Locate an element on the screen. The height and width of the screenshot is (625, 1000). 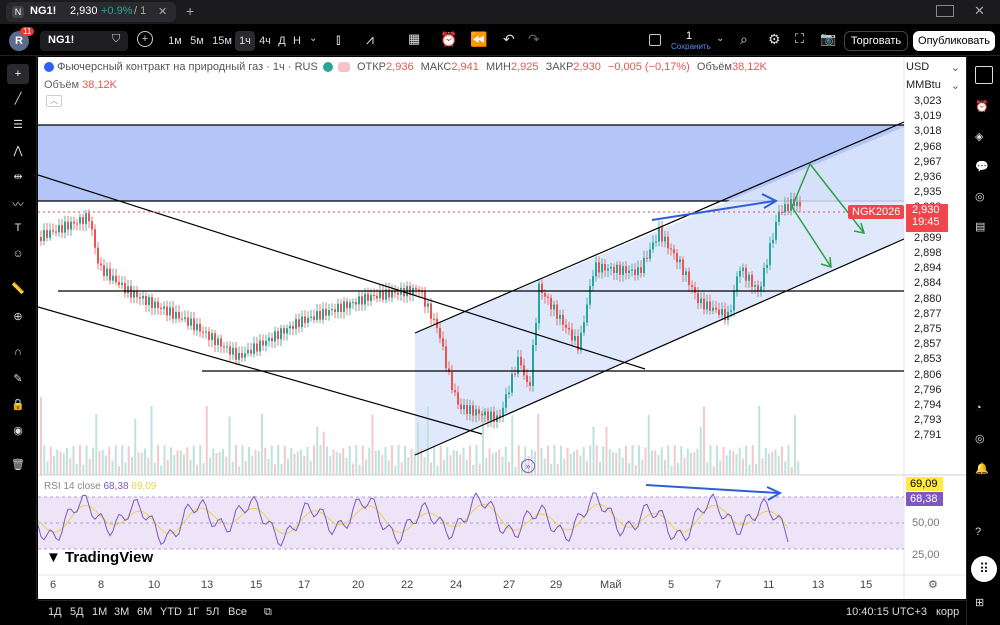
range-ytd: YTD is located at coordinates (171, 612).